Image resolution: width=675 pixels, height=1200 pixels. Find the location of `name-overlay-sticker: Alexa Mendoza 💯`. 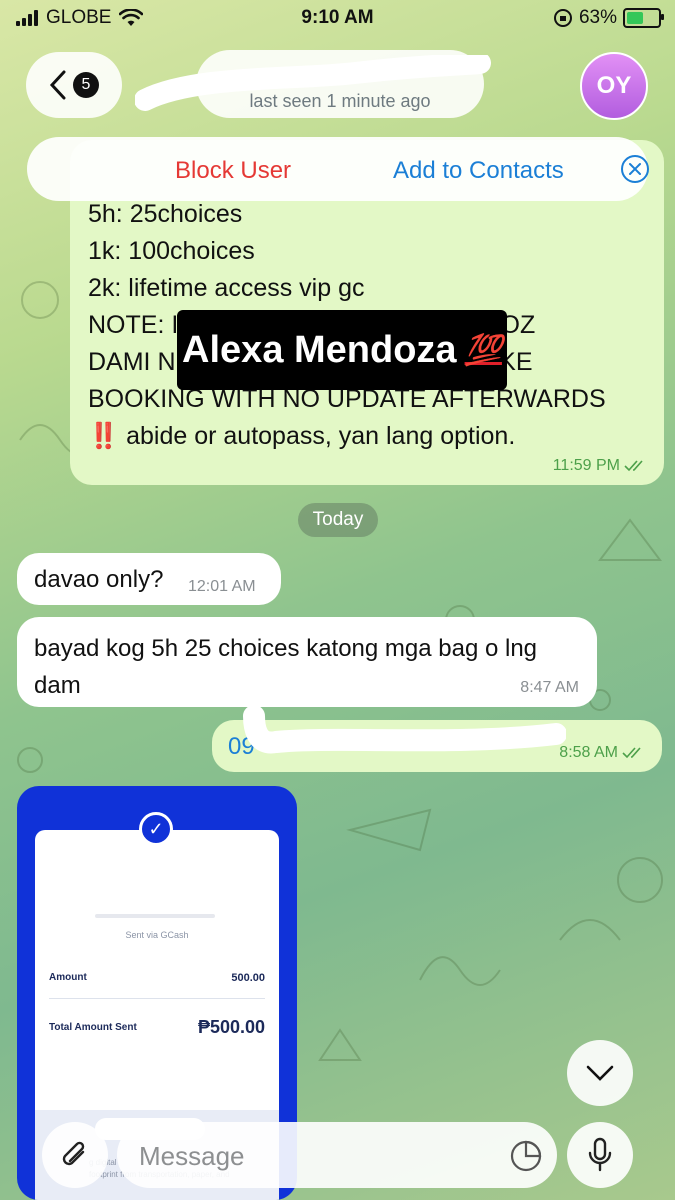

name-overlay-sticker: Alexa Mendoza 💯 is located at coordinates (342, 350).